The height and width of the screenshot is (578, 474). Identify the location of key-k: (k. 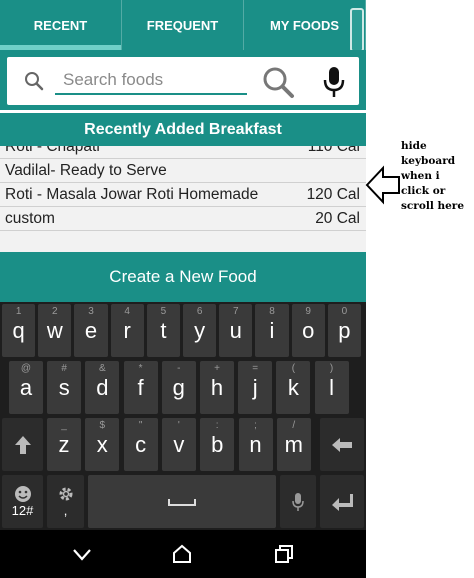
(293, 387).